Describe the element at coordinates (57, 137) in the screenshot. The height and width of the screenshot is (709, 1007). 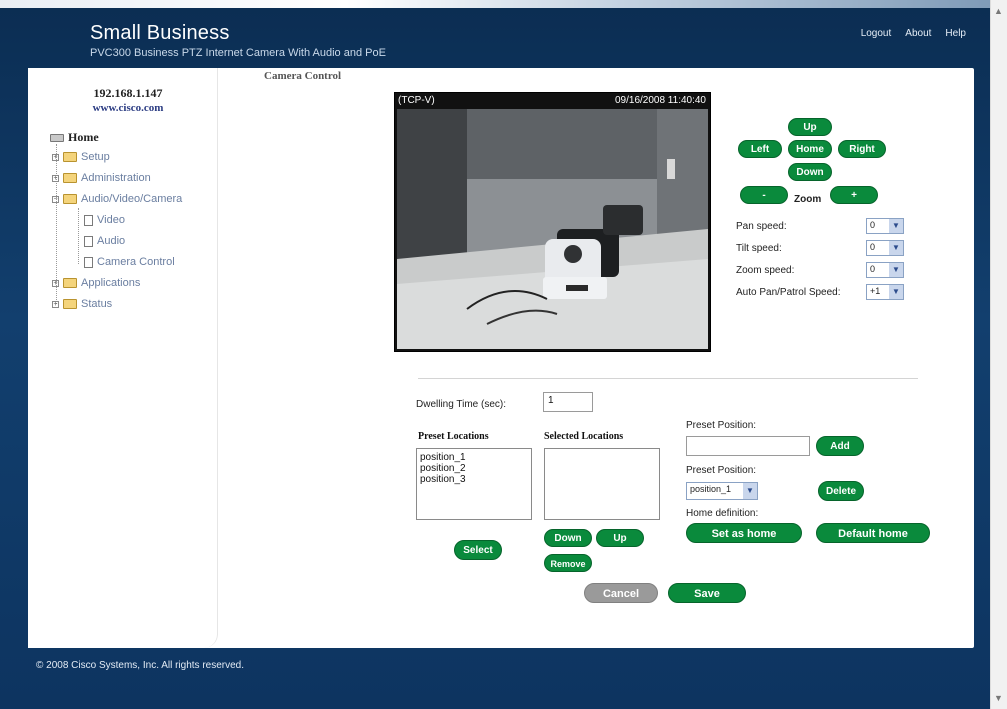
I see `drive-icon` at that location.